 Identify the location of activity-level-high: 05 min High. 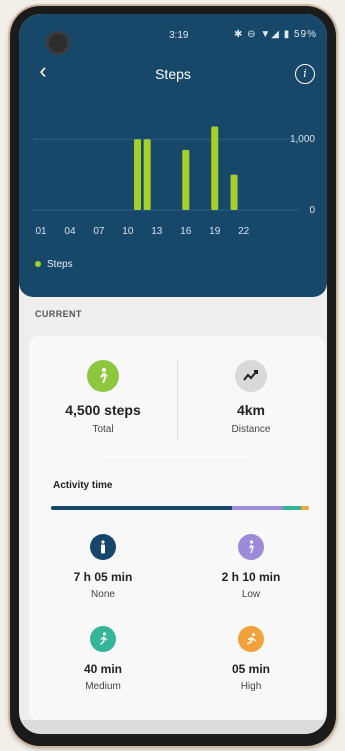
(251, 659).